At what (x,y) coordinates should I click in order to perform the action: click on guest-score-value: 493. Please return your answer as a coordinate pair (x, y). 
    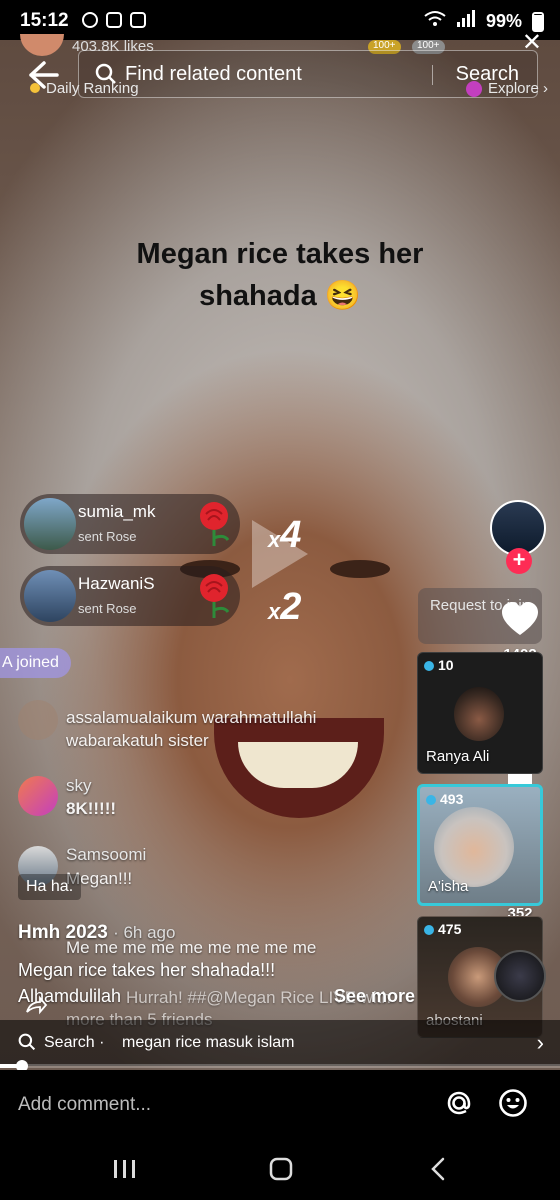
    Looking at the image, I should click on (452, 799).